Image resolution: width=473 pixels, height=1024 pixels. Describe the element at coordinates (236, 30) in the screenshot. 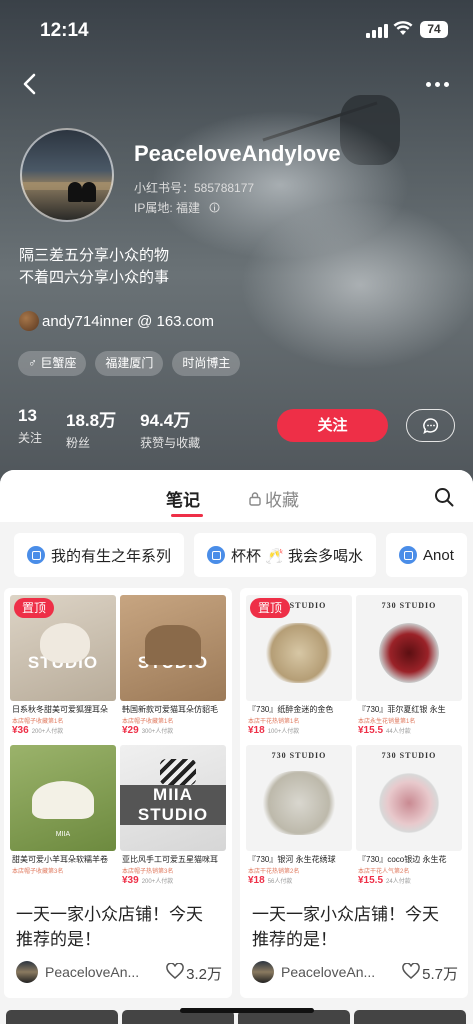

I see `status-bar: 12:14 74` at that location.